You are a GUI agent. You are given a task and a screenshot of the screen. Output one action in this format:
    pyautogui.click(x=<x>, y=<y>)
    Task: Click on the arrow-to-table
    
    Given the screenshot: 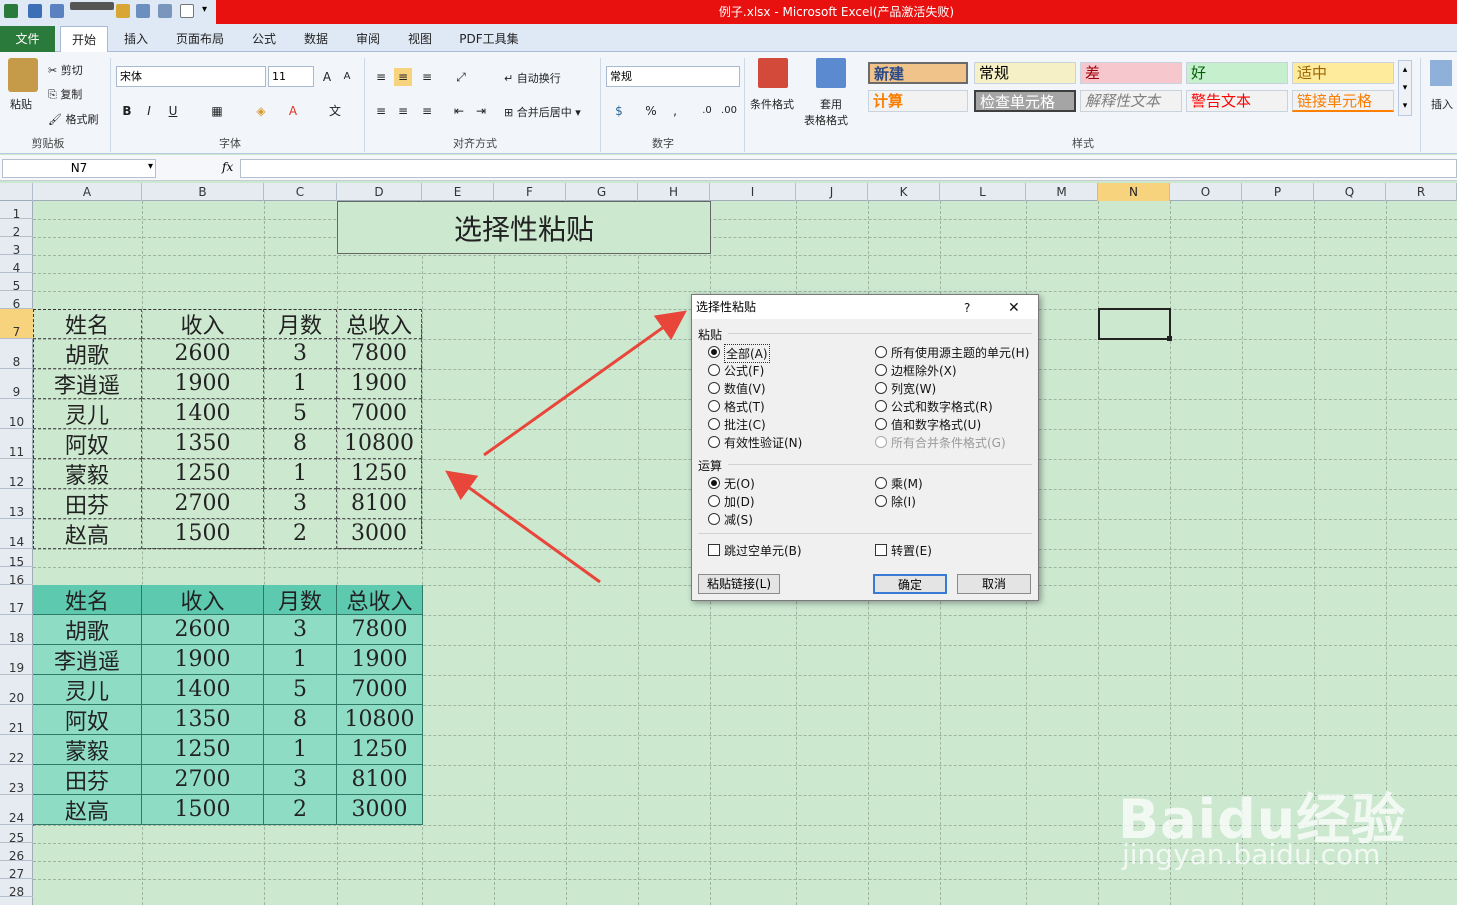 What is the action you would take?
    pyautogui.click(x=523, y=527)
    